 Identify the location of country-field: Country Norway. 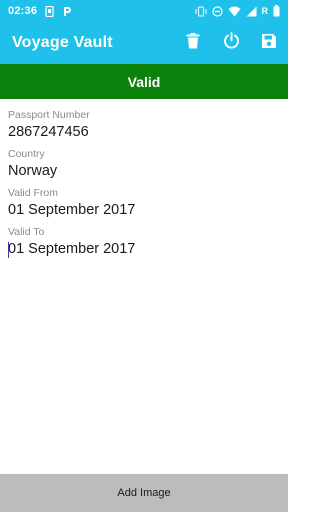
(144, 164).